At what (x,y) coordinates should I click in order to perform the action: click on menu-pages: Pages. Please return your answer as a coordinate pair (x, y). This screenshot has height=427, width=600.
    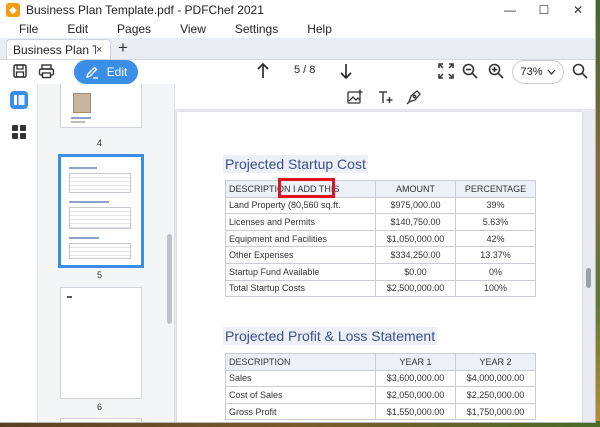
    Looking at the image, I should click on (132, 29).